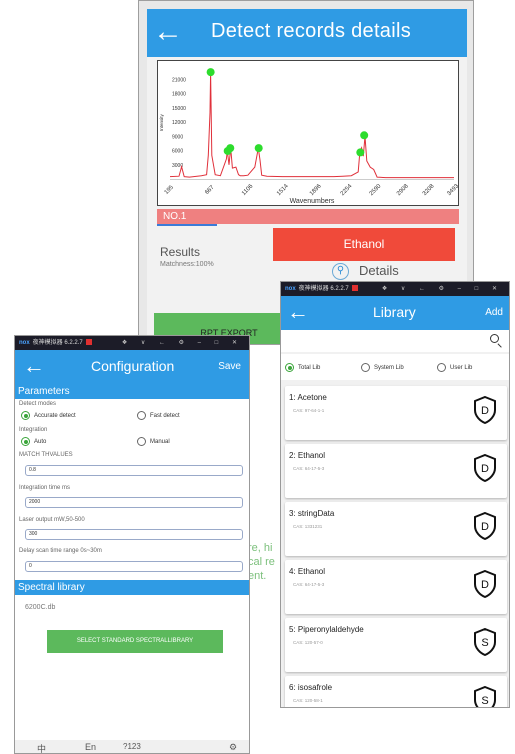  I want to click on radio-auto: Auto, so click(33, 441).